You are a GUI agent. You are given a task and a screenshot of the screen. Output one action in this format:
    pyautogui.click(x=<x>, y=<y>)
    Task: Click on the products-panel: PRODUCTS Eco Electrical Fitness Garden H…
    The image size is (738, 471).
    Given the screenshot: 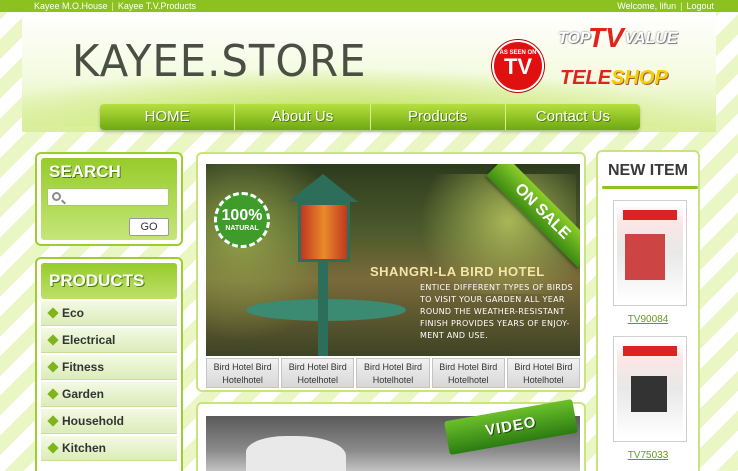 What is the action you would take?
    pyautogui.click(x=109, y=364)
    